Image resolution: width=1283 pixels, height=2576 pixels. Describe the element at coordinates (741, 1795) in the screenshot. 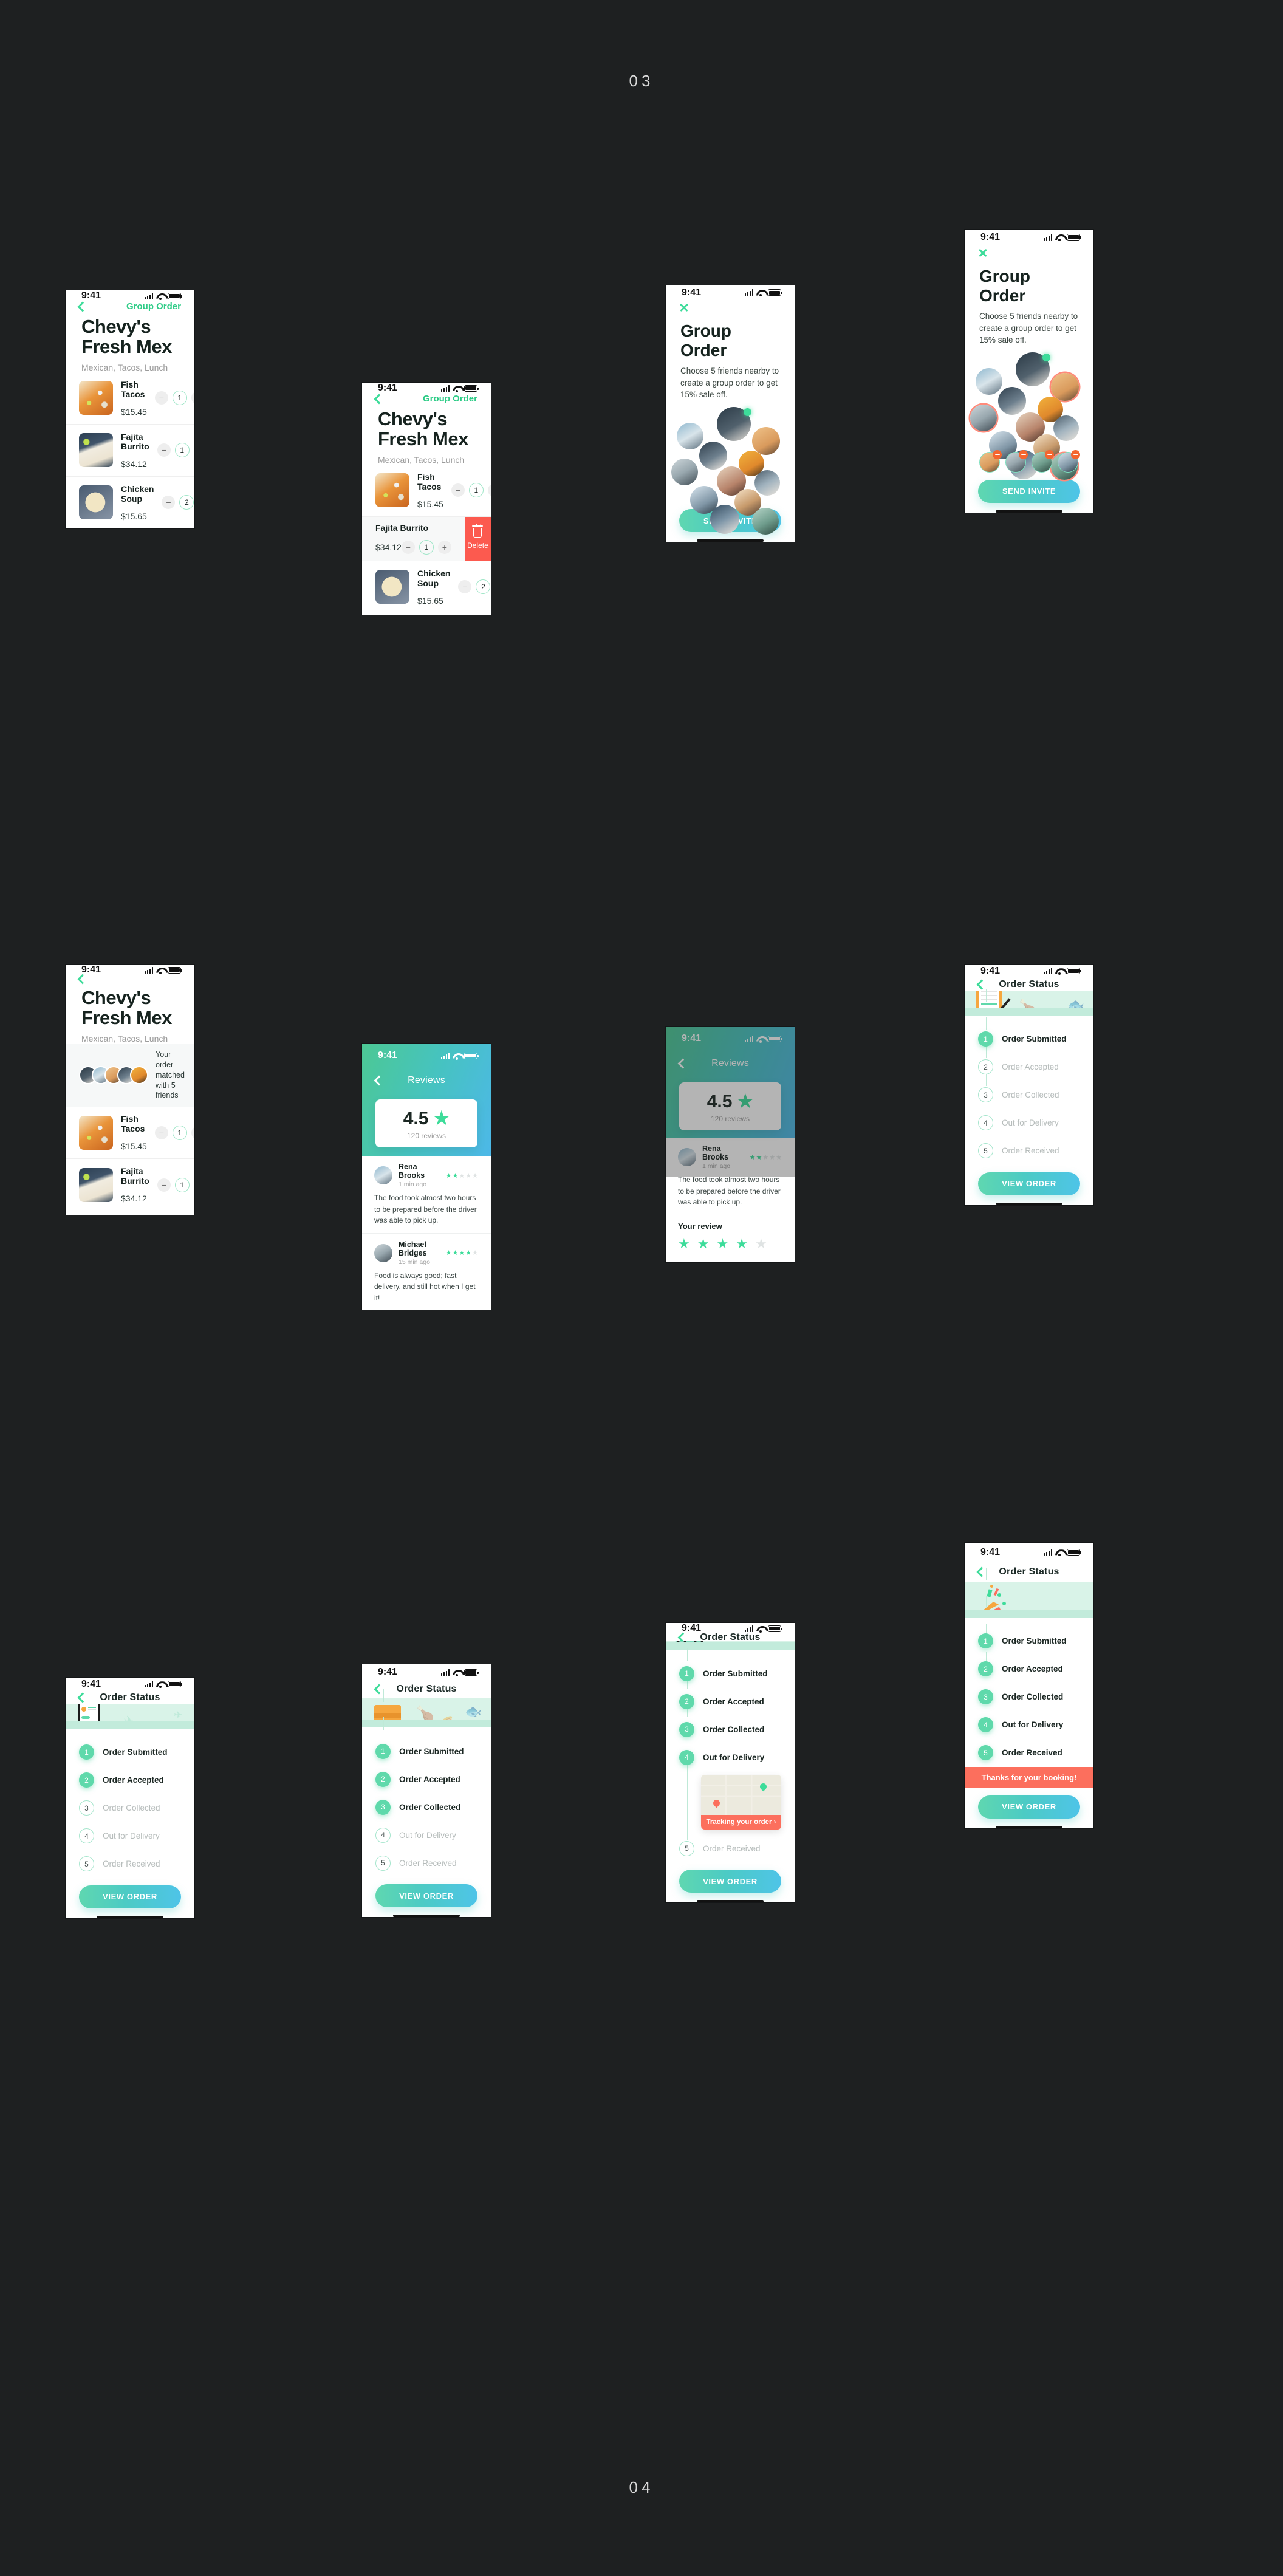

I see `map-image` at that location.